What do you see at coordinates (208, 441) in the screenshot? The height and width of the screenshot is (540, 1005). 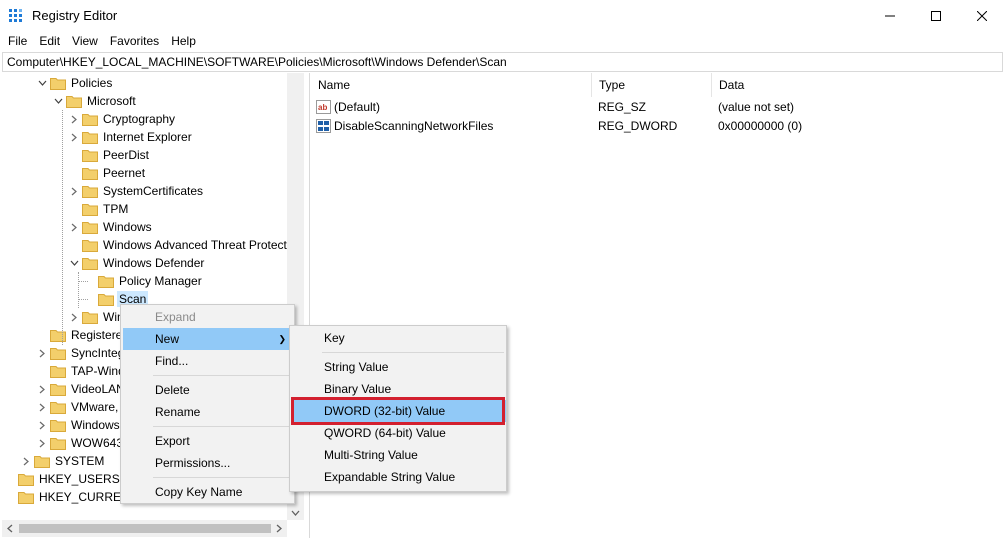 I see `context-menu-export: Export` at bounding box center [208, 441].